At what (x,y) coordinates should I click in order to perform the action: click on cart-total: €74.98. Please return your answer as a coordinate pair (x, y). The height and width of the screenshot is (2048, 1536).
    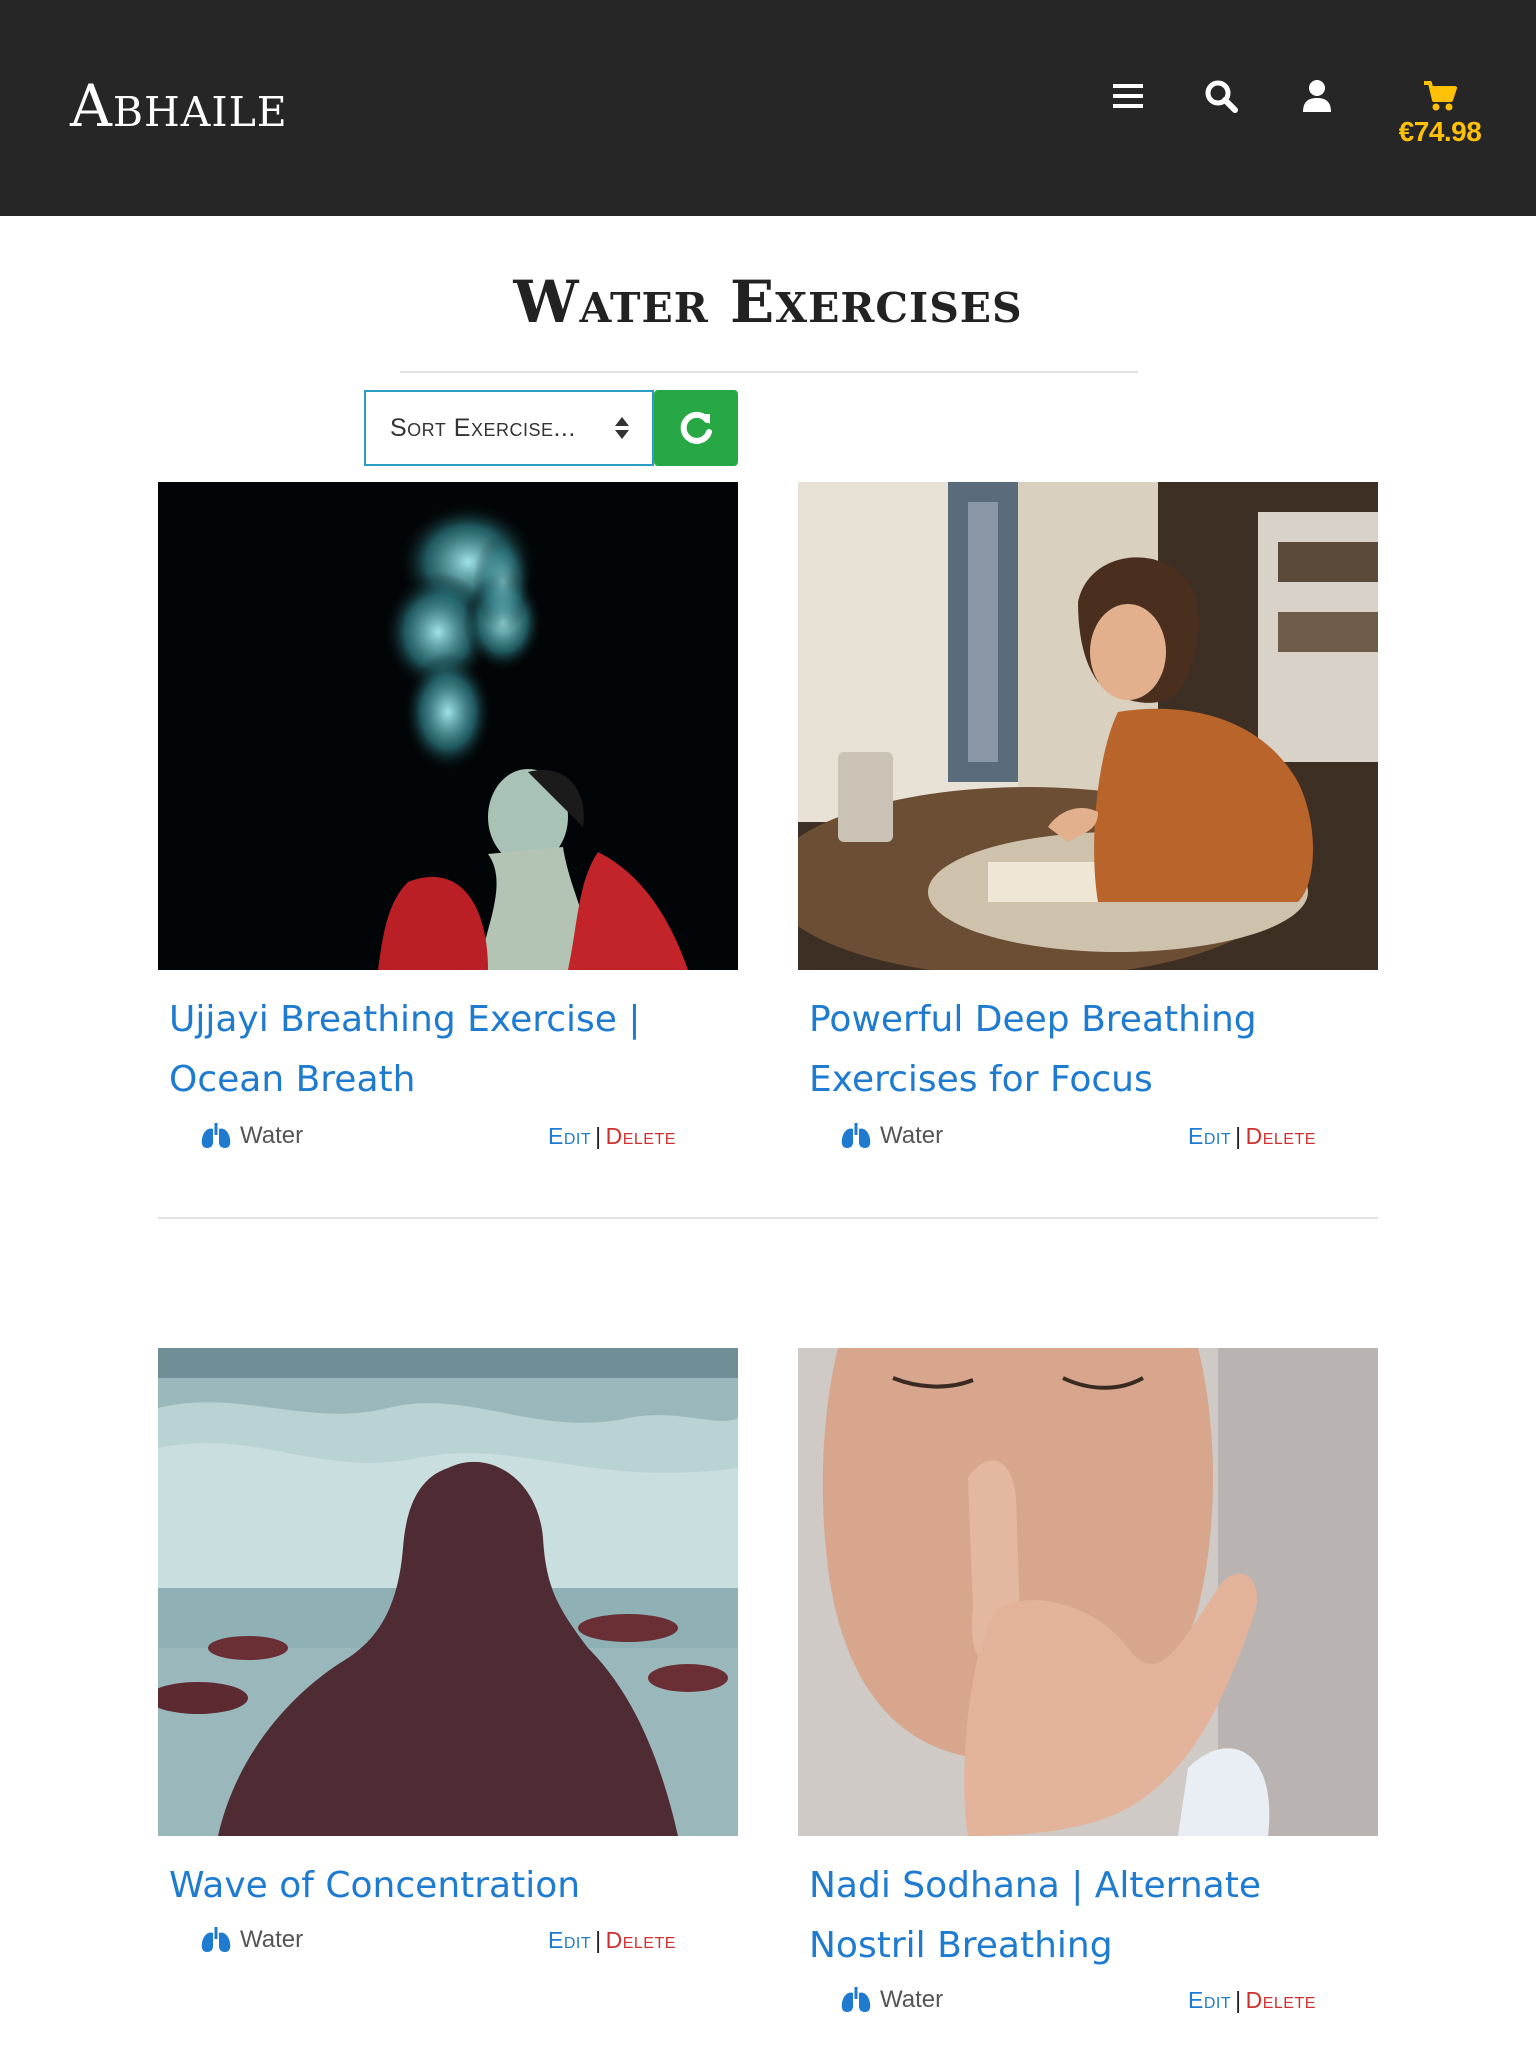
    Looking at the image, I should click on (1440, 132).